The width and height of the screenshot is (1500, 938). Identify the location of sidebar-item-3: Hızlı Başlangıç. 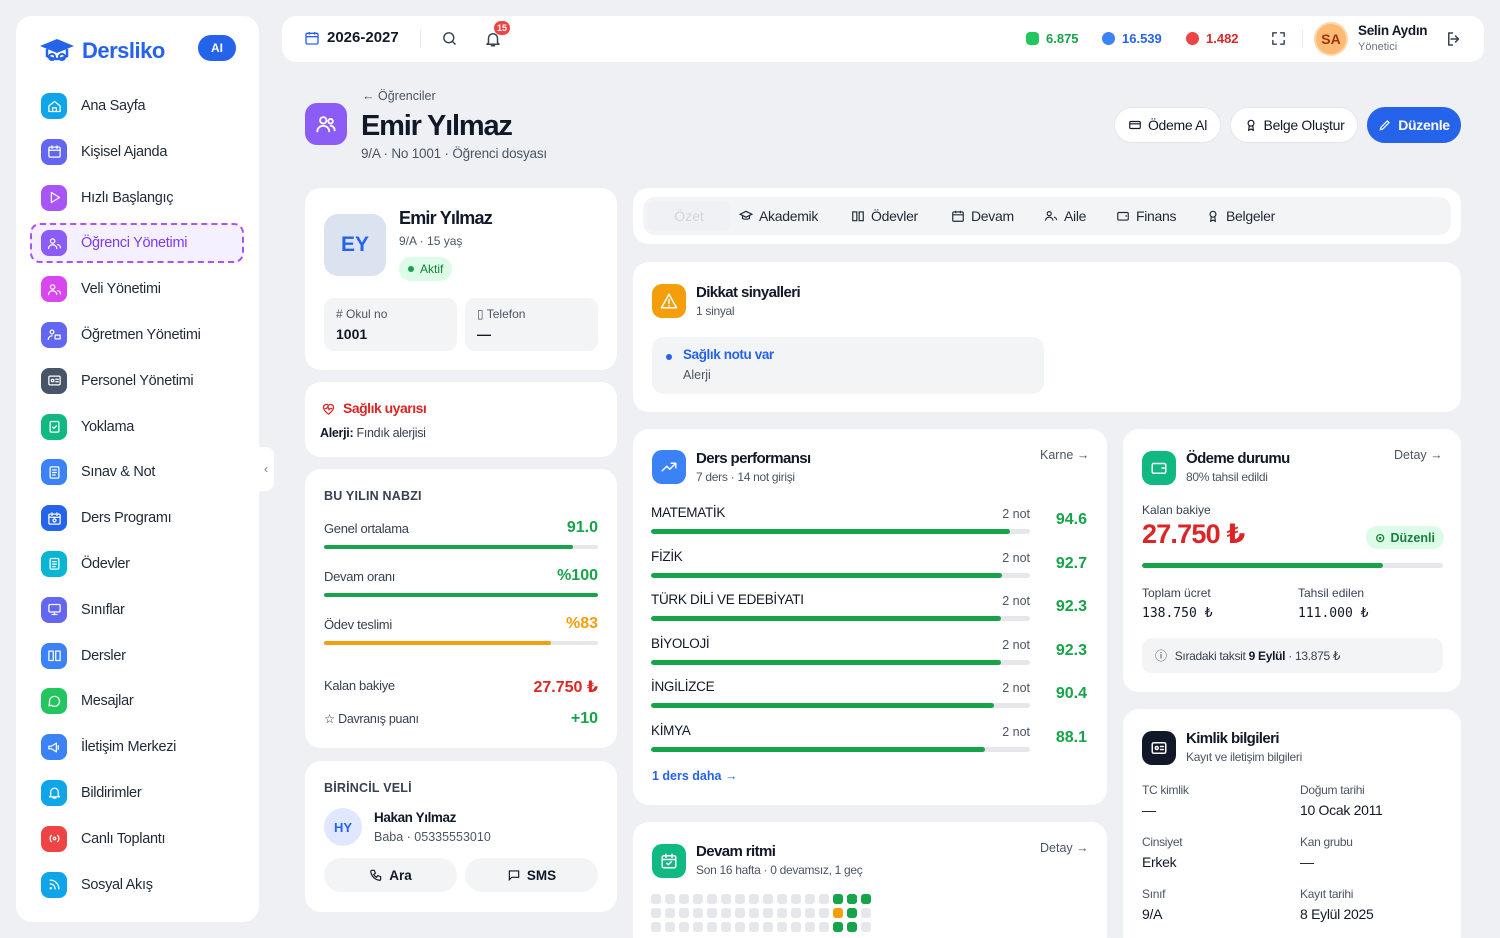
(137, 198).